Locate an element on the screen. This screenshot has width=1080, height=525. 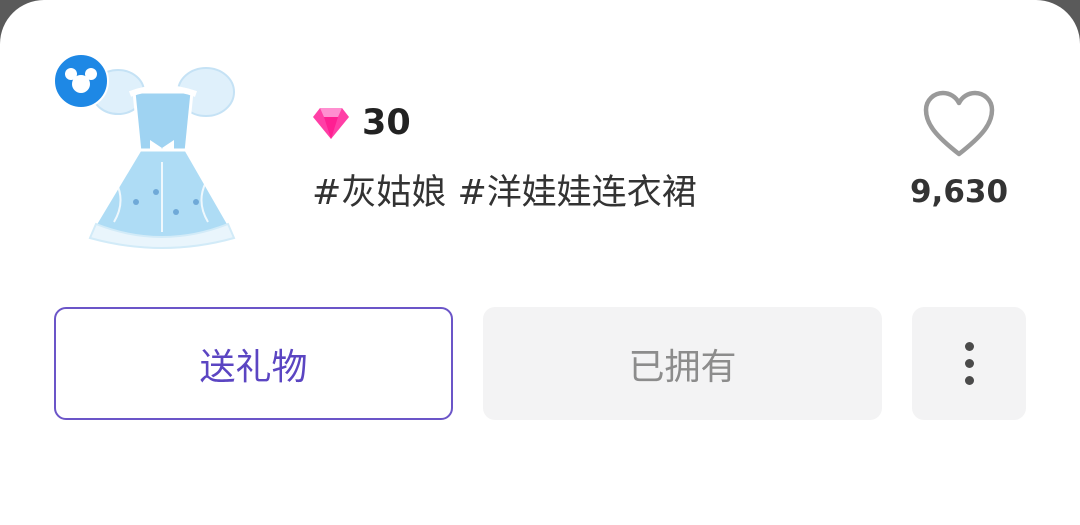
price-value: 30 is located at coordinates (386, 123).